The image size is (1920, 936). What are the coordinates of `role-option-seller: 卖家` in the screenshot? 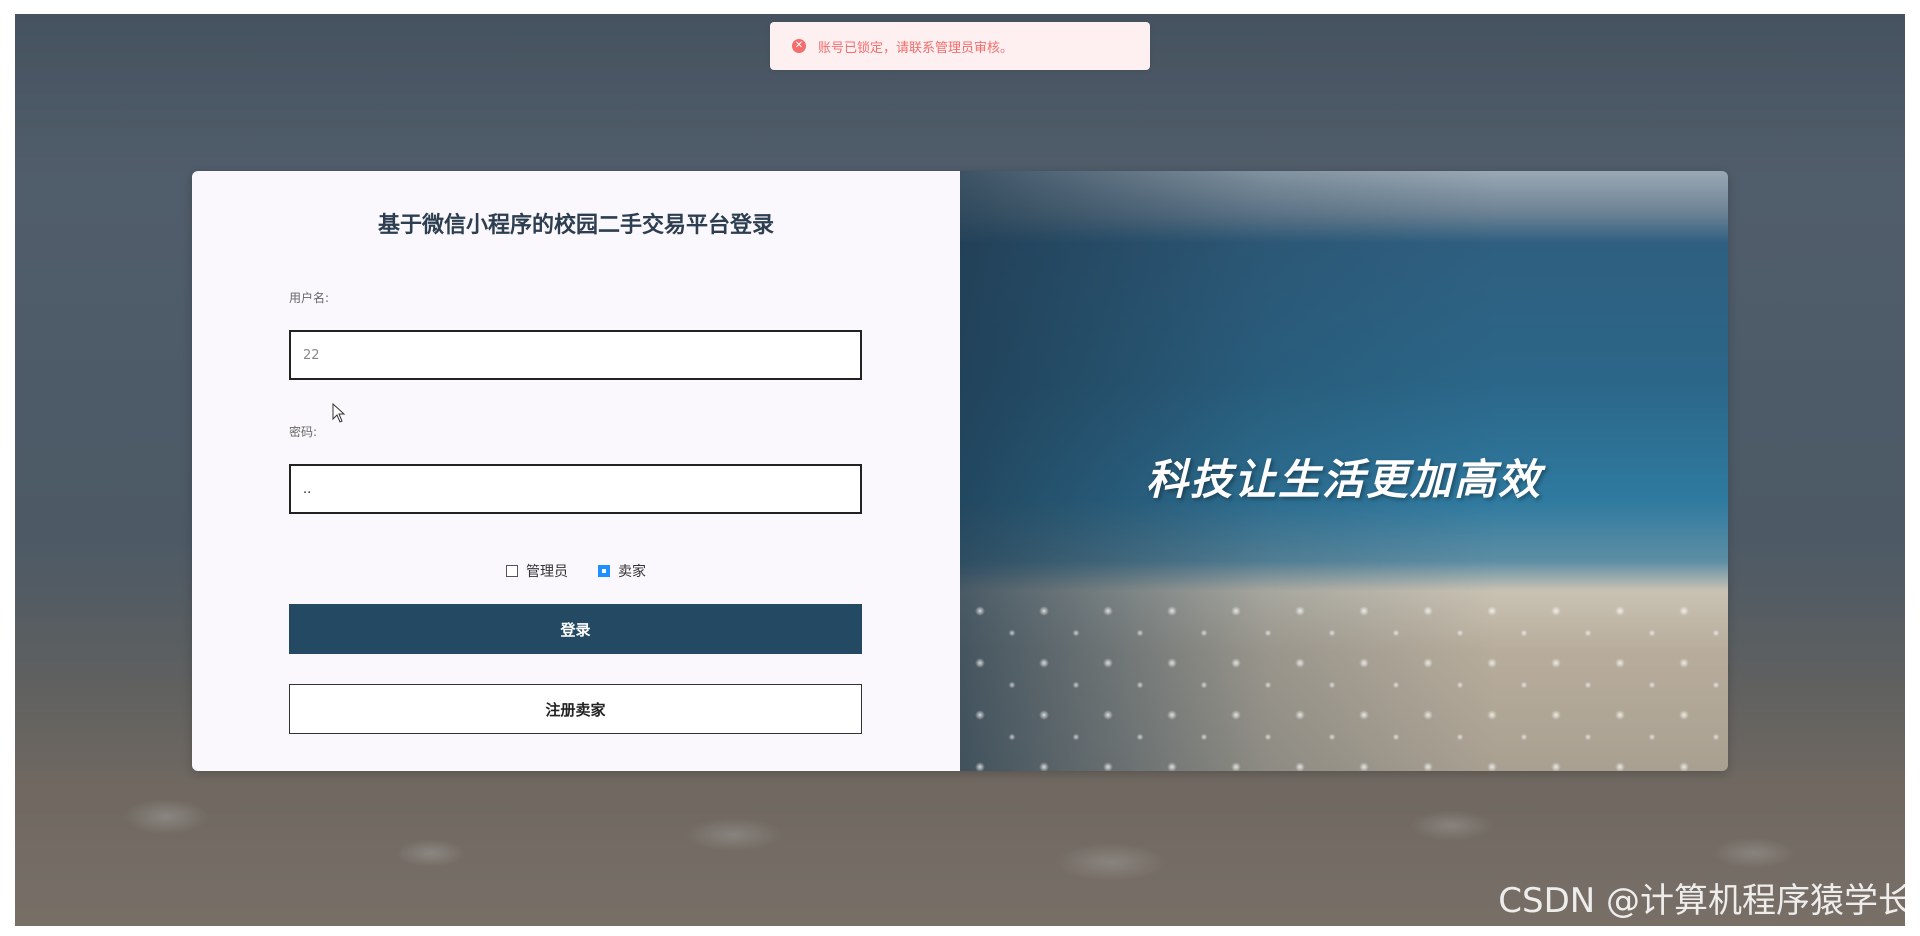 It's located at (622, 571).